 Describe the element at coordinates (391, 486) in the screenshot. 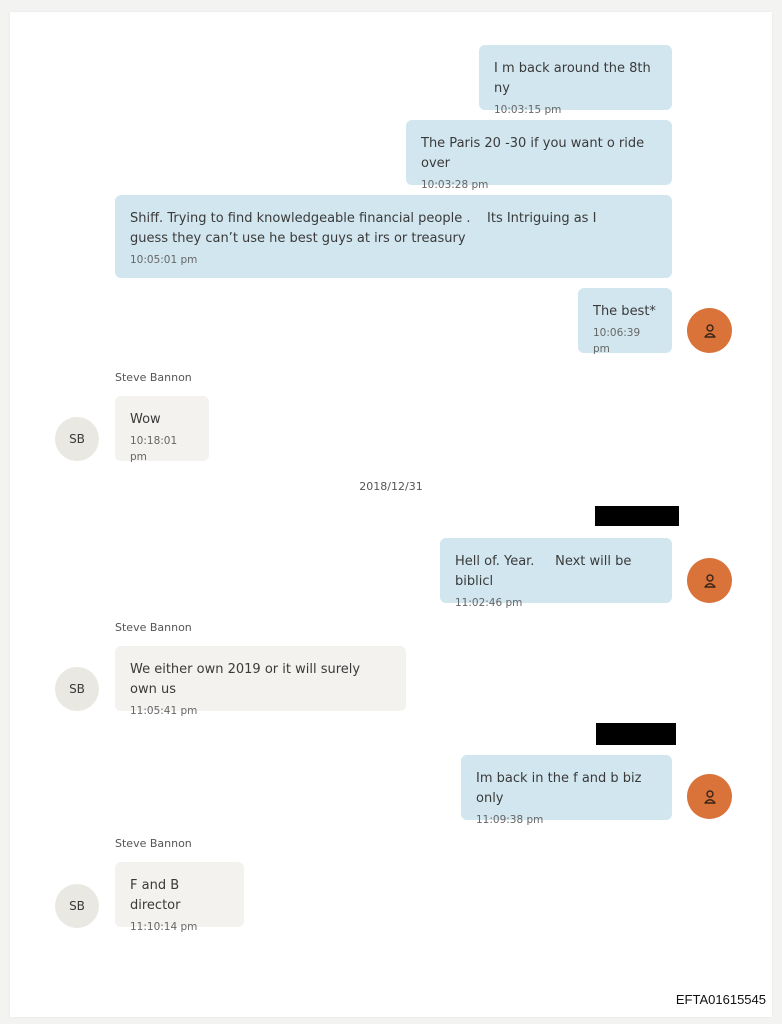

I see `date-separator: 2018/12/31` at that location.